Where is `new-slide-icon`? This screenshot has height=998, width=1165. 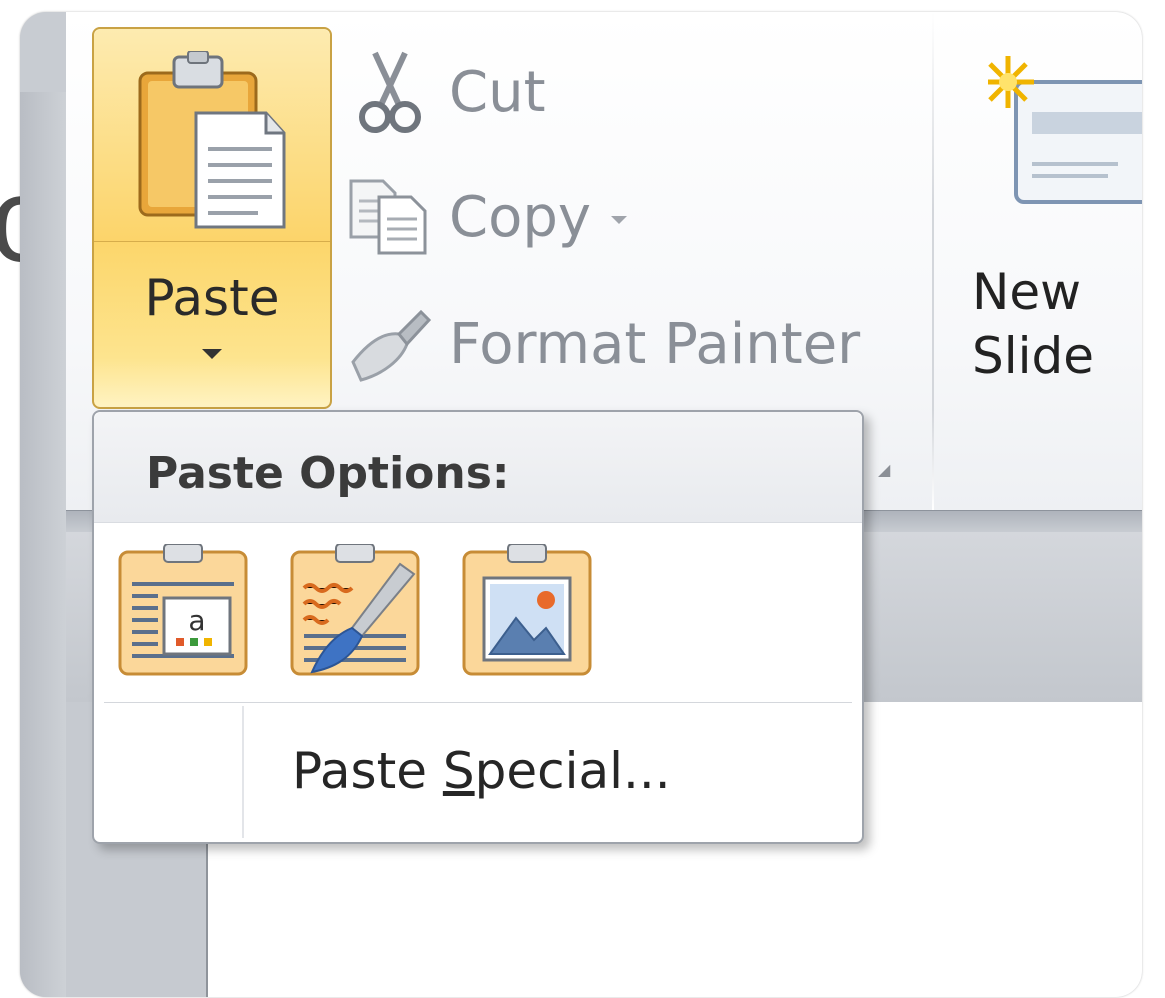
new-slide-icon is located at coordinates (1065, 137).